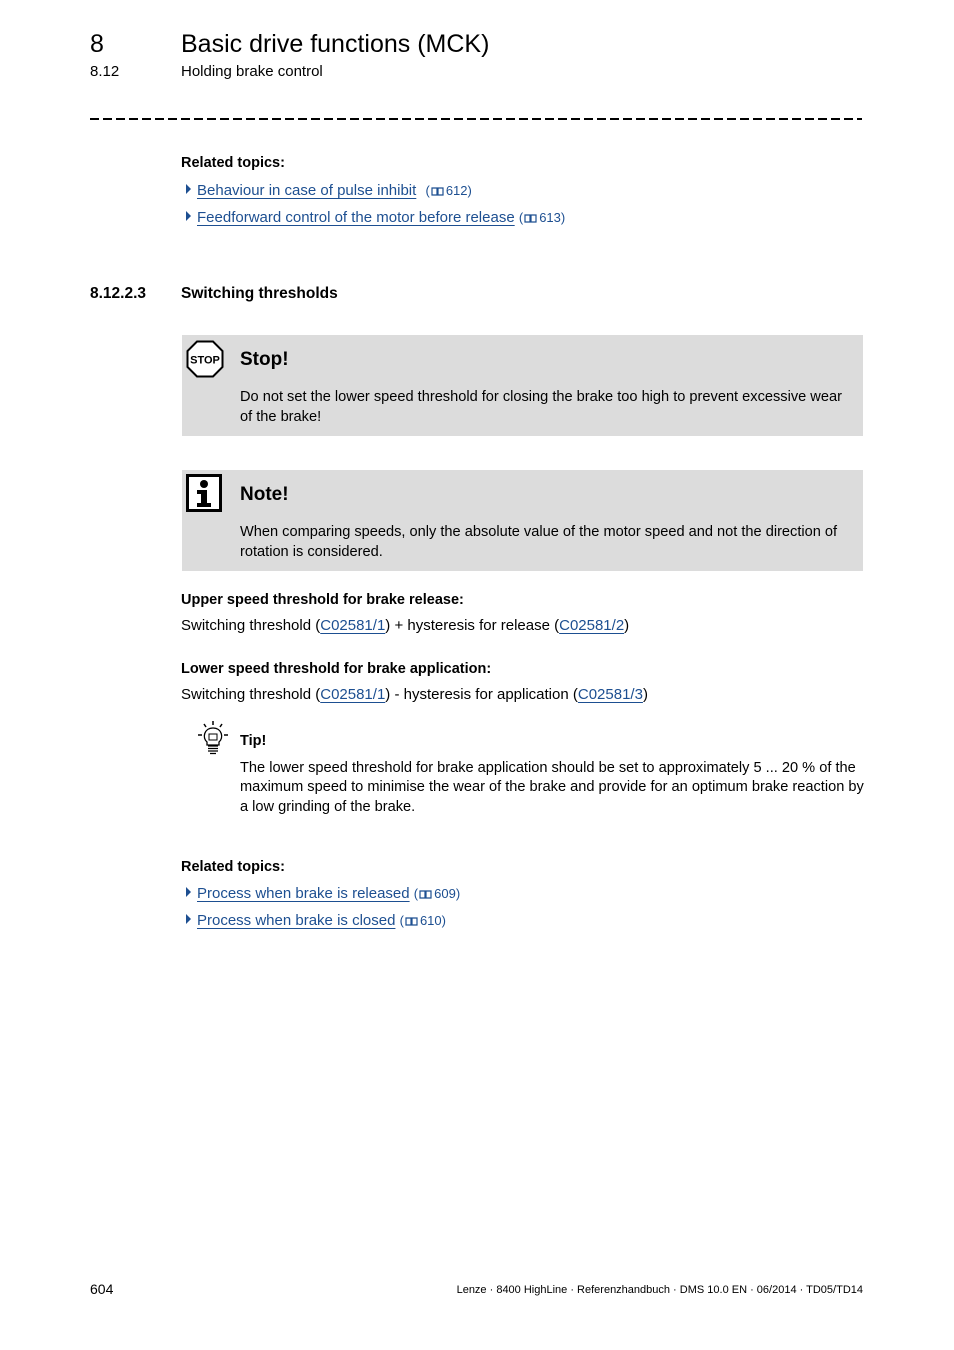  What do you see at coordinates (322, 600) in the screenshot?
I see `upper-threshold-heading: Upper speed threshold for brake release:` at bounding box center [322, 600].